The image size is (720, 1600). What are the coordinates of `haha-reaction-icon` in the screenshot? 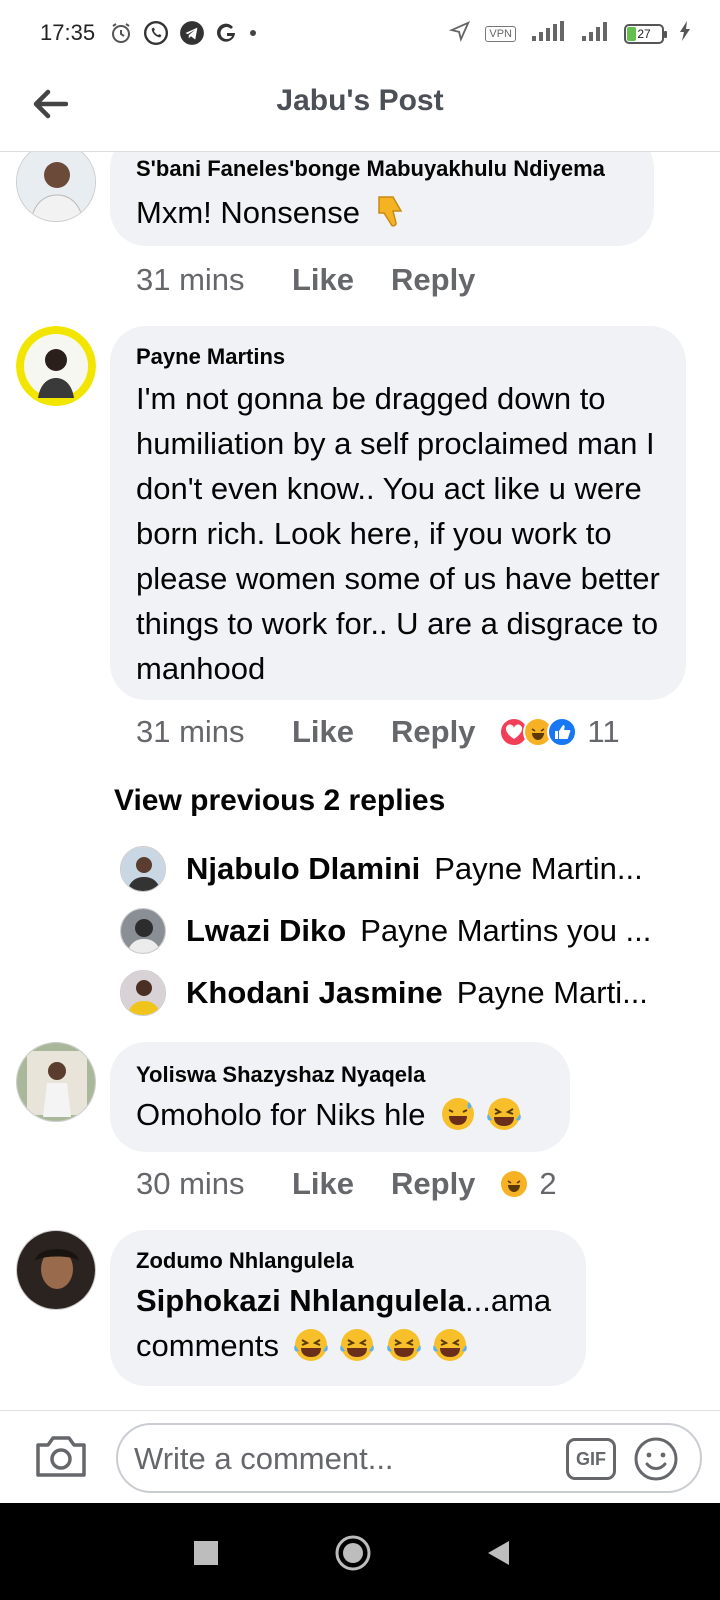 It's located at (514, 1184).